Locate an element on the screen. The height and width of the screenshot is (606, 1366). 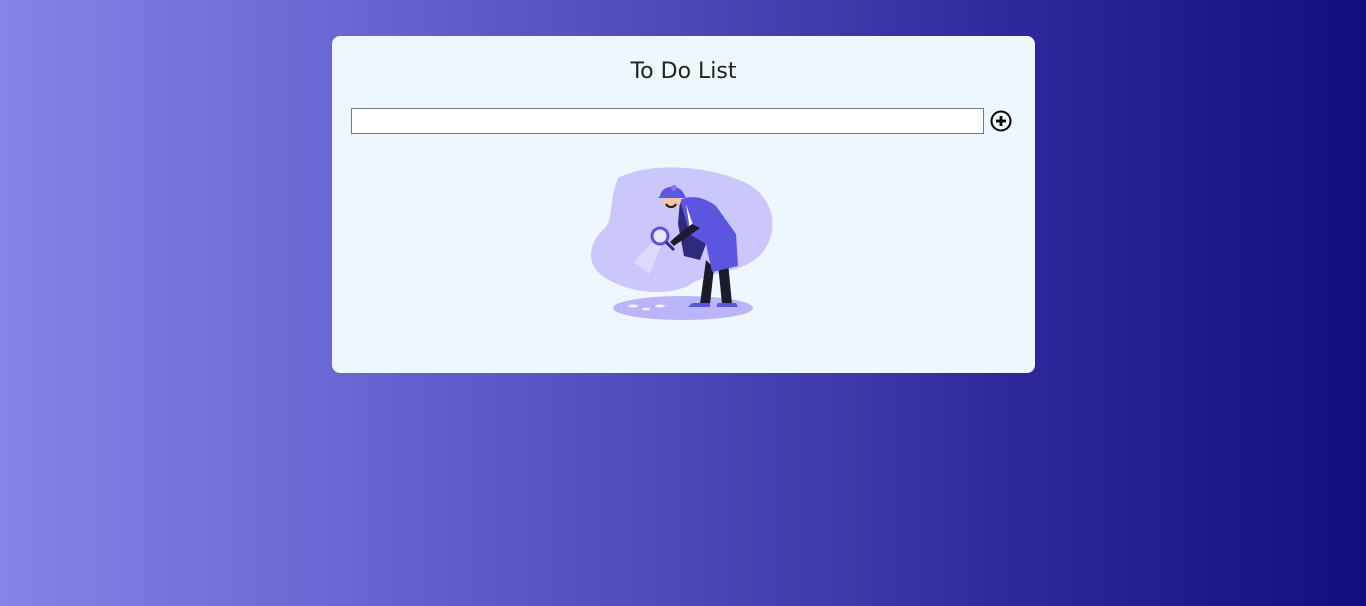
add-todo-row is located at coordinates (682, 121).